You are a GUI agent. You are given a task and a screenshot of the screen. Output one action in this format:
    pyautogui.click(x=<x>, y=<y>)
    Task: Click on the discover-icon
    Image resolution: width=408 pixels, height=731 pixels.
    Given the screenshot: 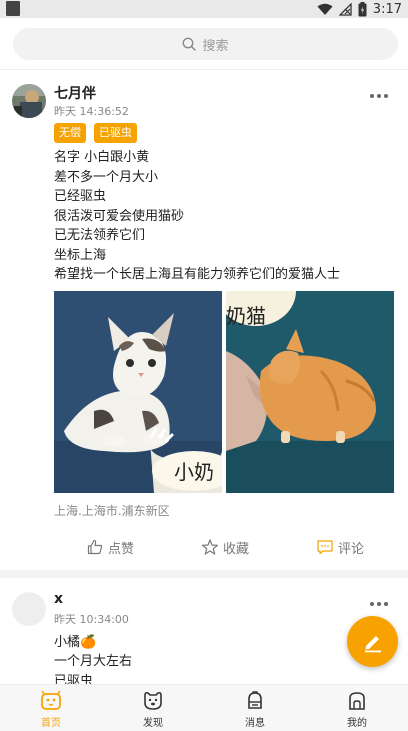 What is the action you would take?
    pyautogui.click(x=153, y=700)
    